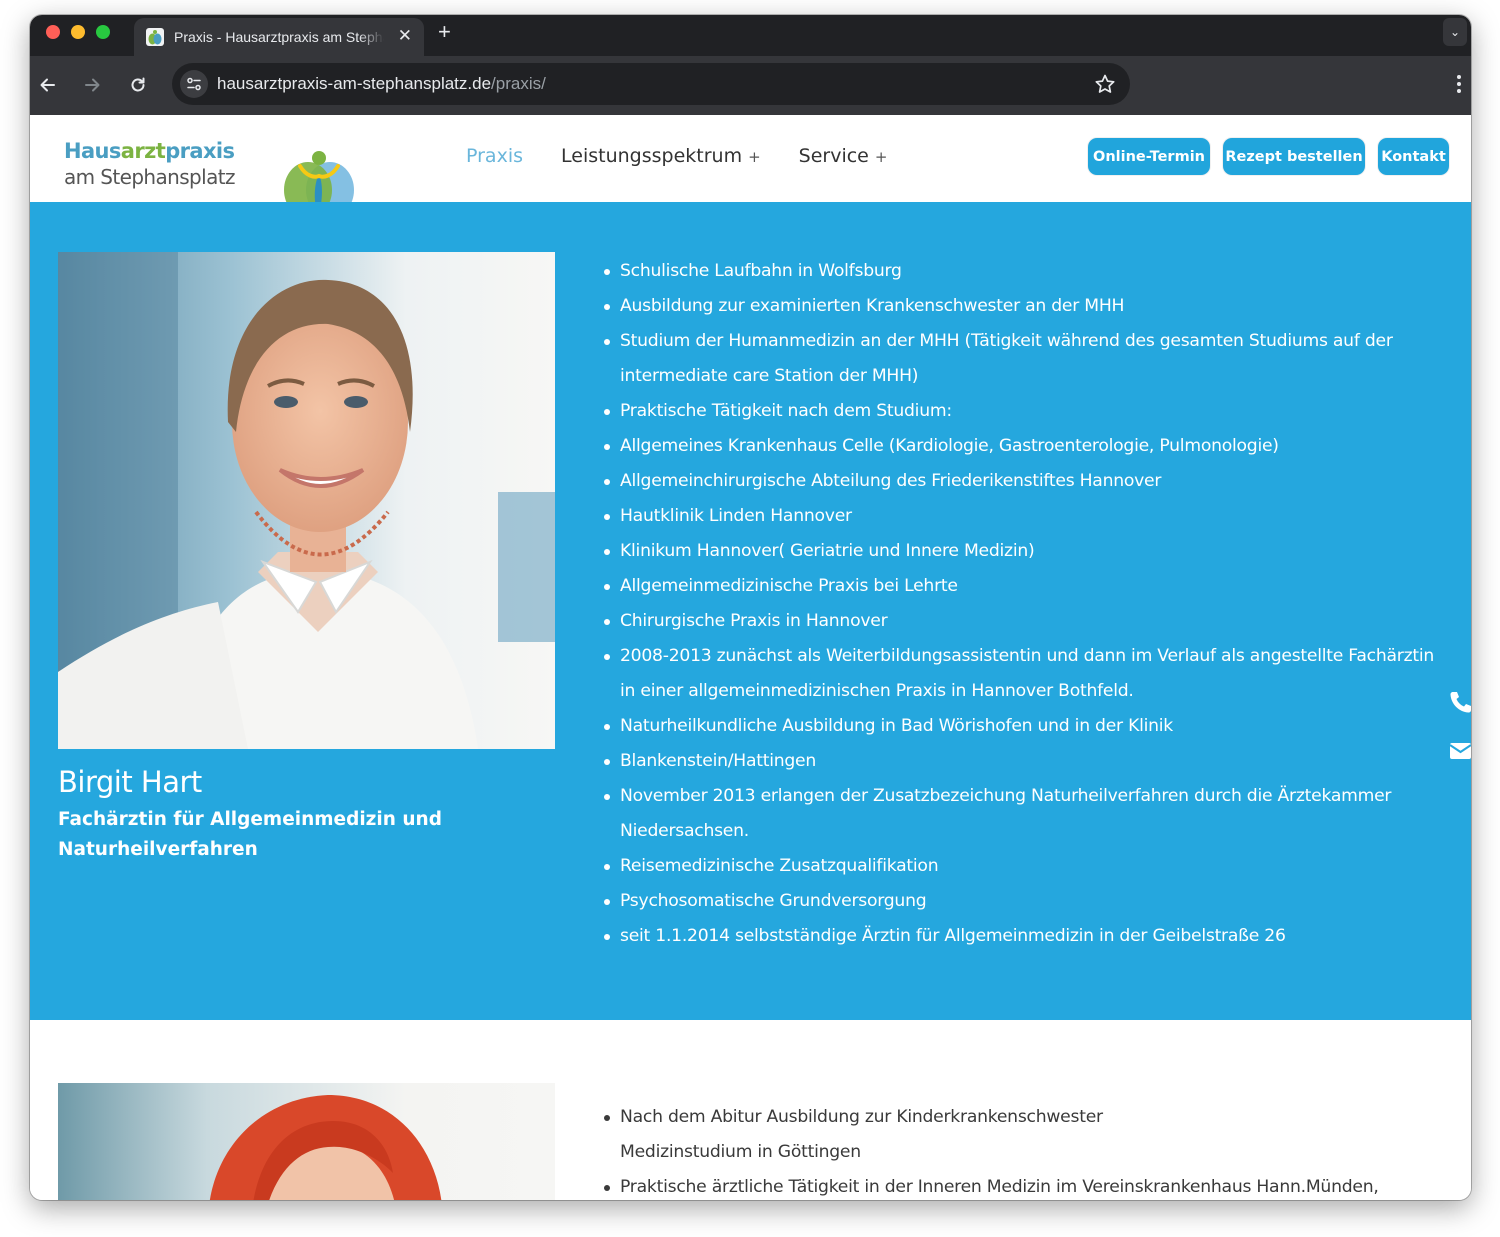  I want to click on zoom-window-button, so click(103, 32).